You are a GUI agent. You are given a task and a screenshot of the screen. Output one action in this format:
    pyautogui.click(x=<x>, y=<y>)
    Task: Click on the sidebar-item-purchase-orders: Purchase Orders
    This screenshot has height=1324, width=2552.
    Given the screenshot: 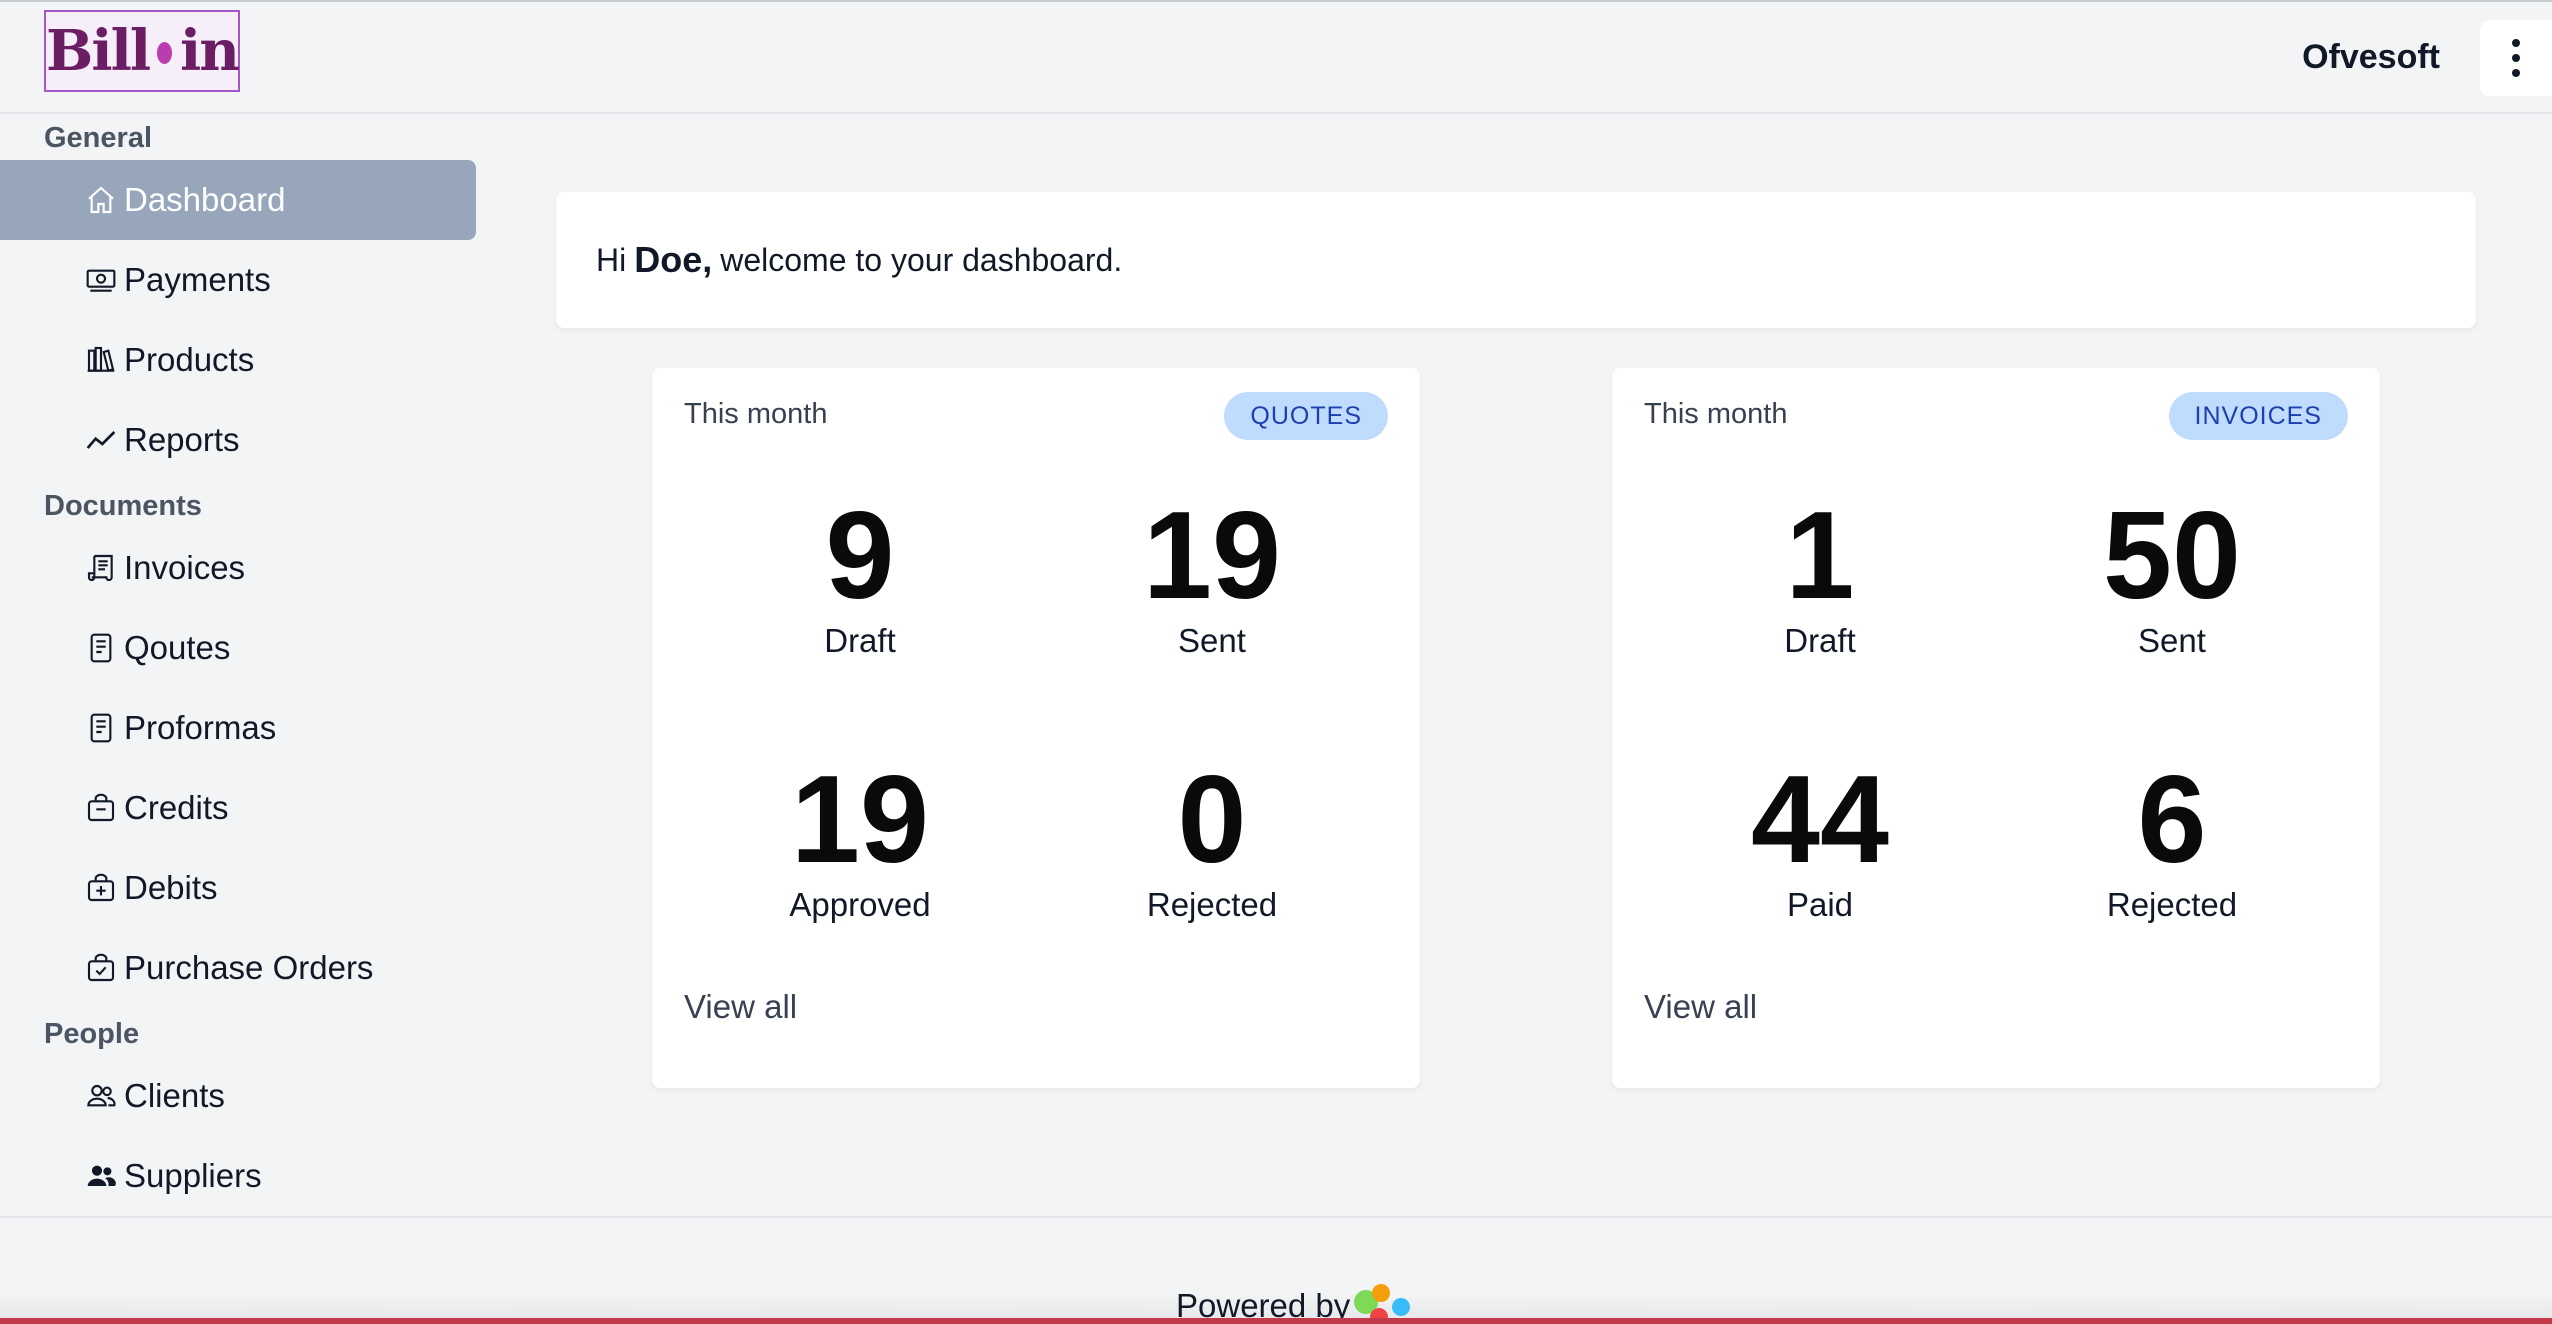 What is the action you would take?
    pyautogui.click(x=238, y=968)
    